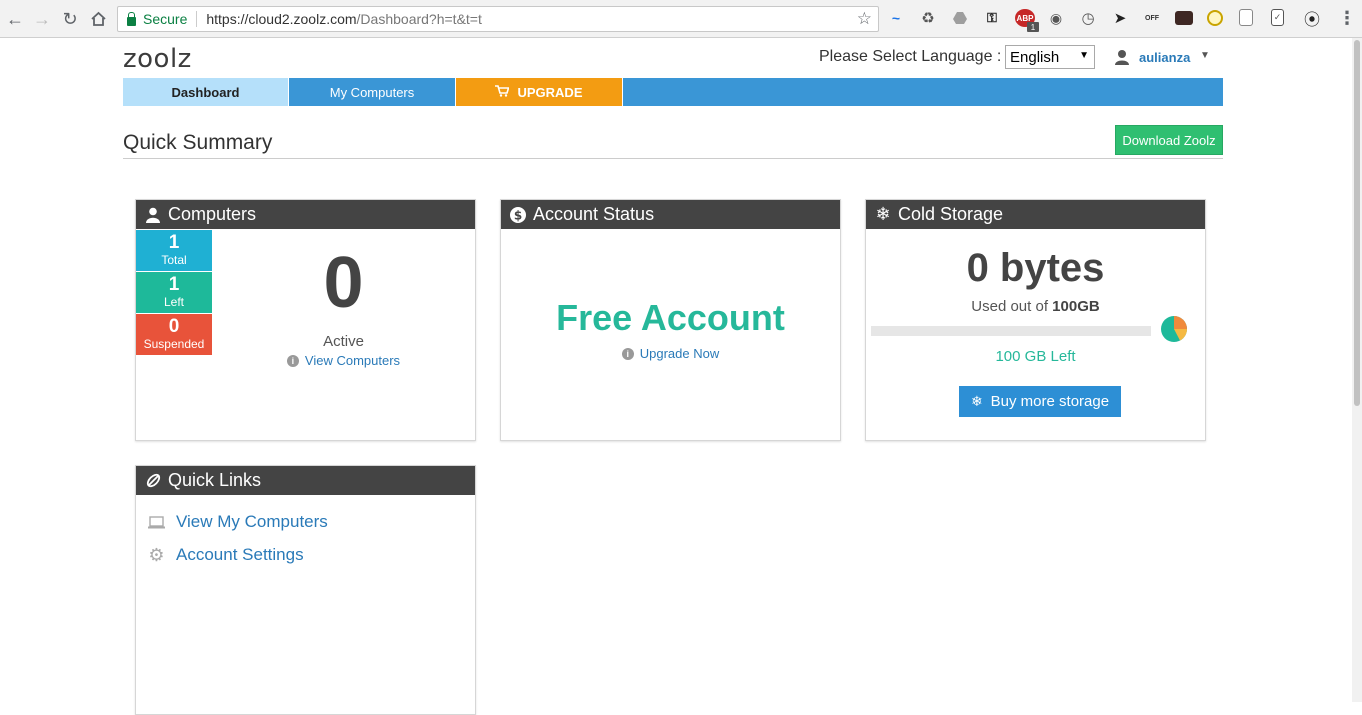 Image resolution: width=1362 pixels, height=715 pixels. Describe the element at coordinates (1033, 27) in the screenshot. I see `adblock-count-badge: 1` at that location.